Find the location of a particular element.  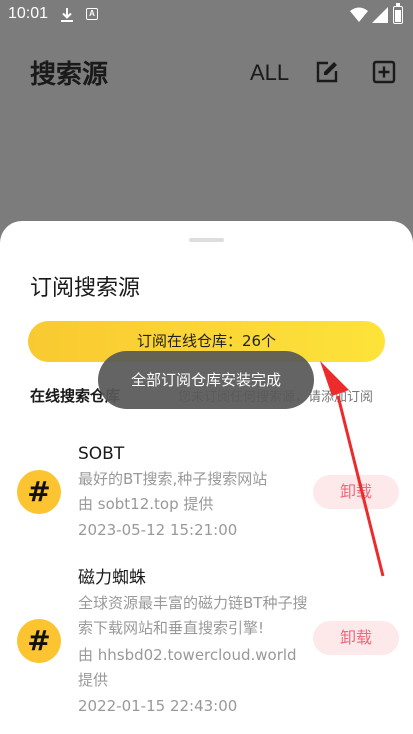

download-icon is located at coordinates (67, 15).